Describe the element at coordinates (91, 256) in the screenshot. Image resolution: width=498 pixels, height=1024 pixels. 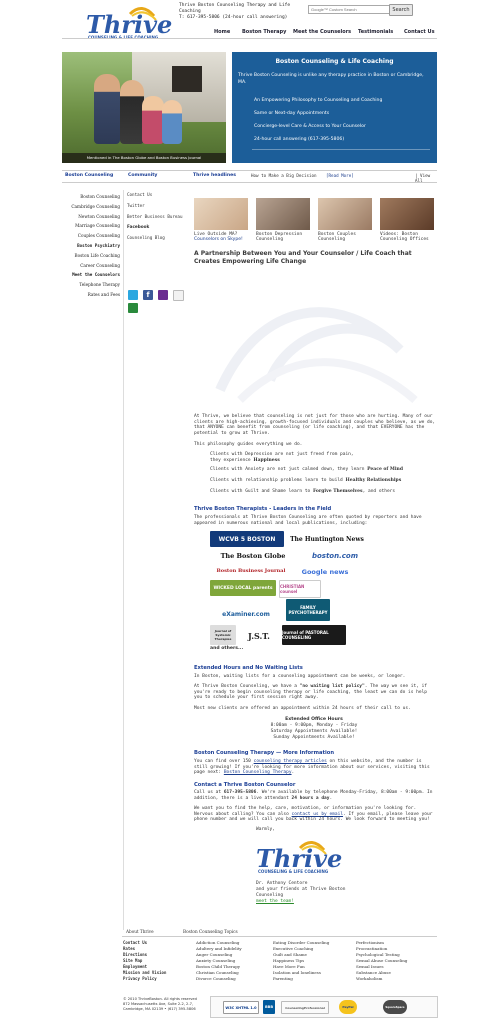
I see `left-menu-life-coaching: Boston Life Coaching` at that location.